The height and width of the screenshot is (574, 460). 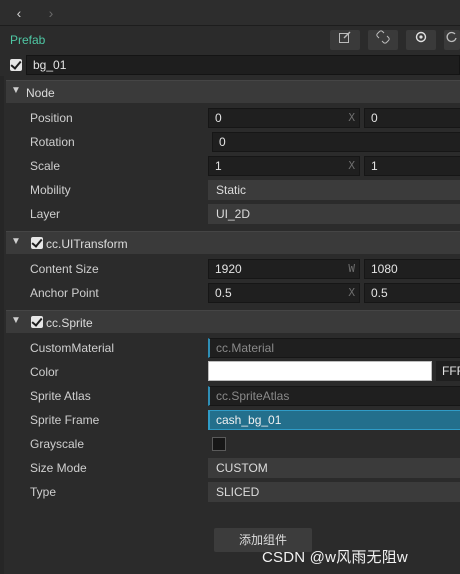 What do you see at coordinates (334, 396) in the screenshot?
I see `sprite-atlas-field: cc.SpriteAtlas` at bounding box center [334, 396].